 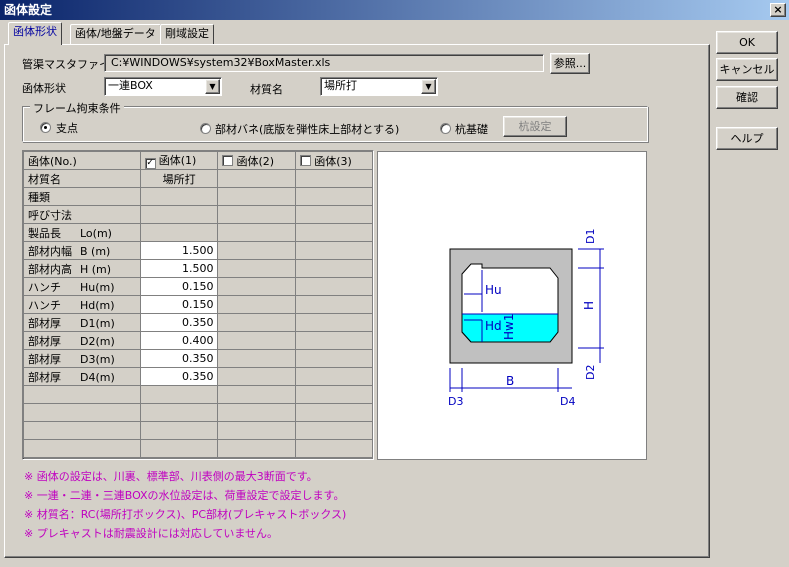 I want to click on checkbox-box3, so click(x=306, y=160).